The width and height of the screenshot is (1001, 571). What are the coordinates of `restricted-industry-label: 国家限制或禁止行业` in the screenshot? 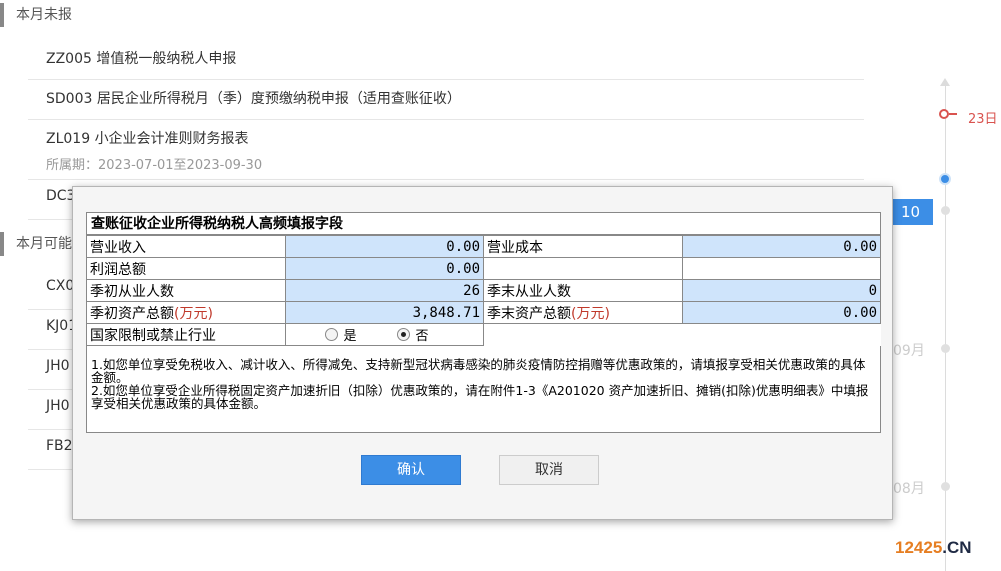 It's located at (186, 334).